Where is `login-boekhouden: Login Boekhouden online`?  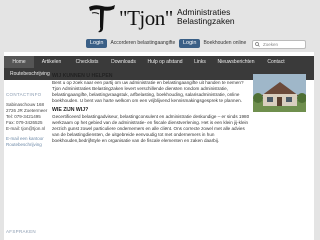 login-boekhouden: Login Boekhouden online is located at coordinates (212, 43).